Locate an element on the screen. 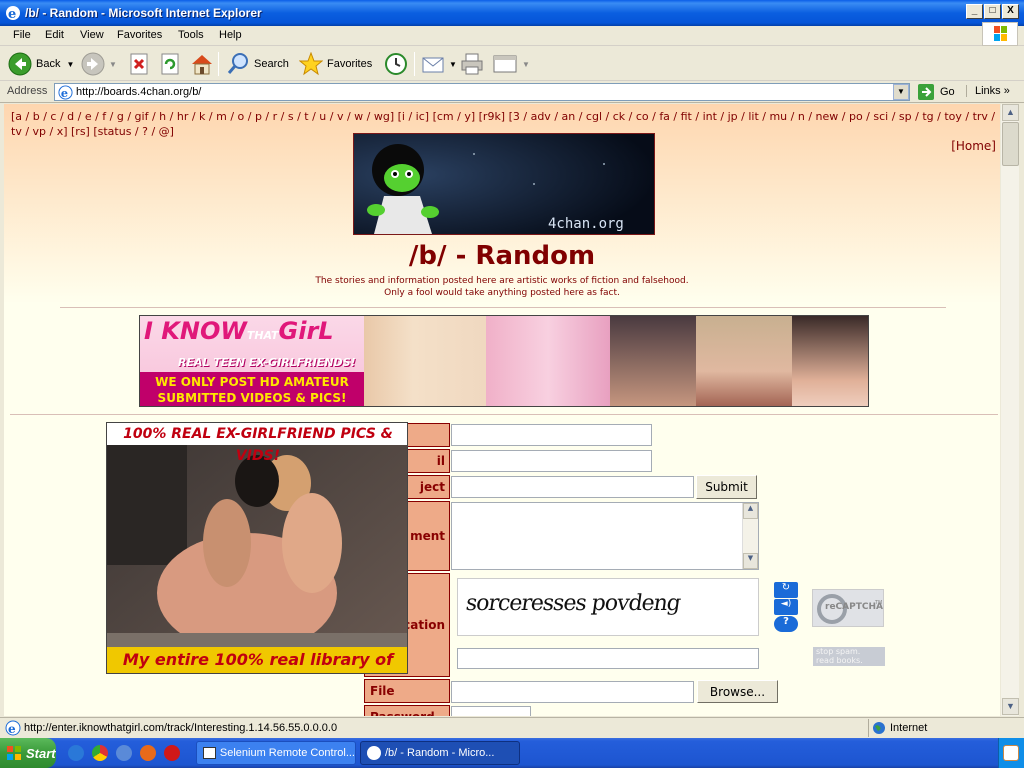 The height and width of the screenshot is (768, 1024). forward-button: ▼ is located at coordinates (99, 64).